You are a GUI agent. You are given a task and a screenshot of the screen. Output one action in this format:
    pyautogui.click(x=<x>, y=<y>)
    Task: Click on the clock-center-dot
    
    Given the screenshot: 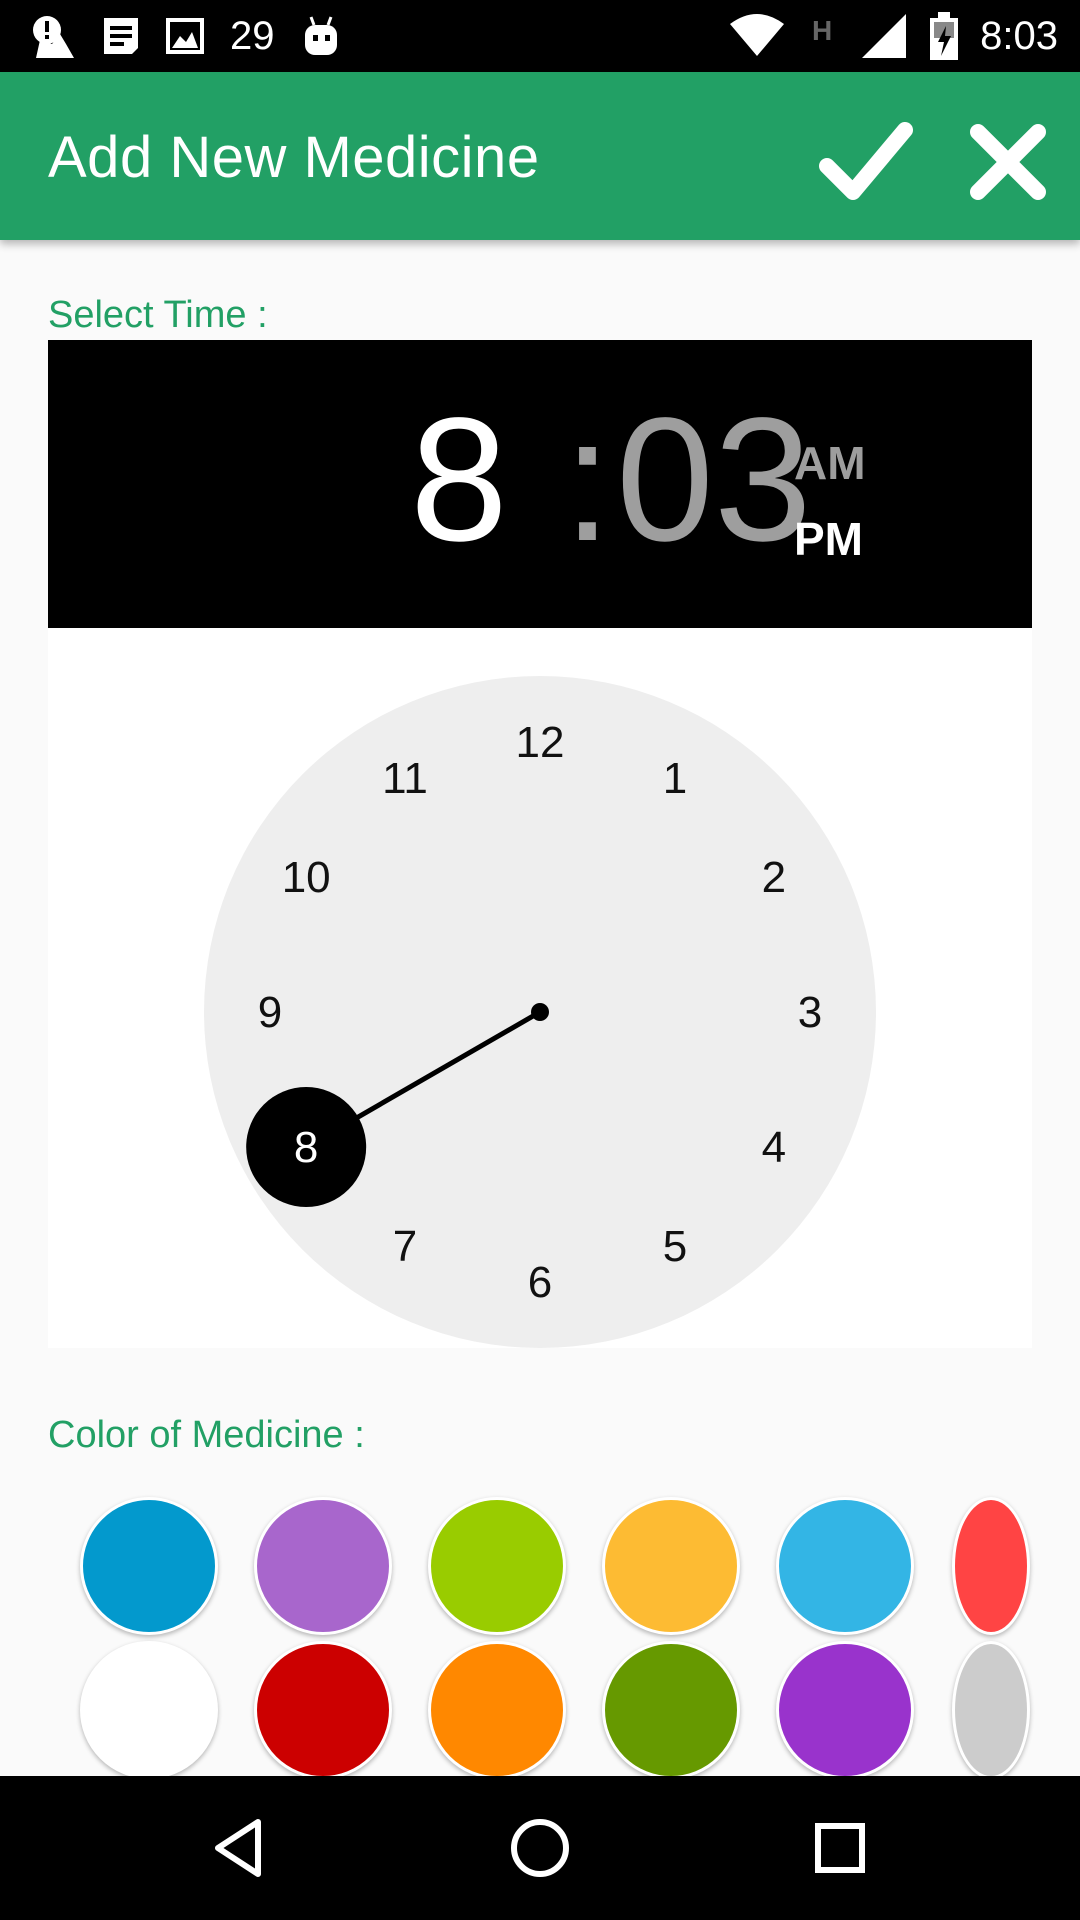 What is the action you would take?
    pyautogui.click(x=540, y=1012)
    